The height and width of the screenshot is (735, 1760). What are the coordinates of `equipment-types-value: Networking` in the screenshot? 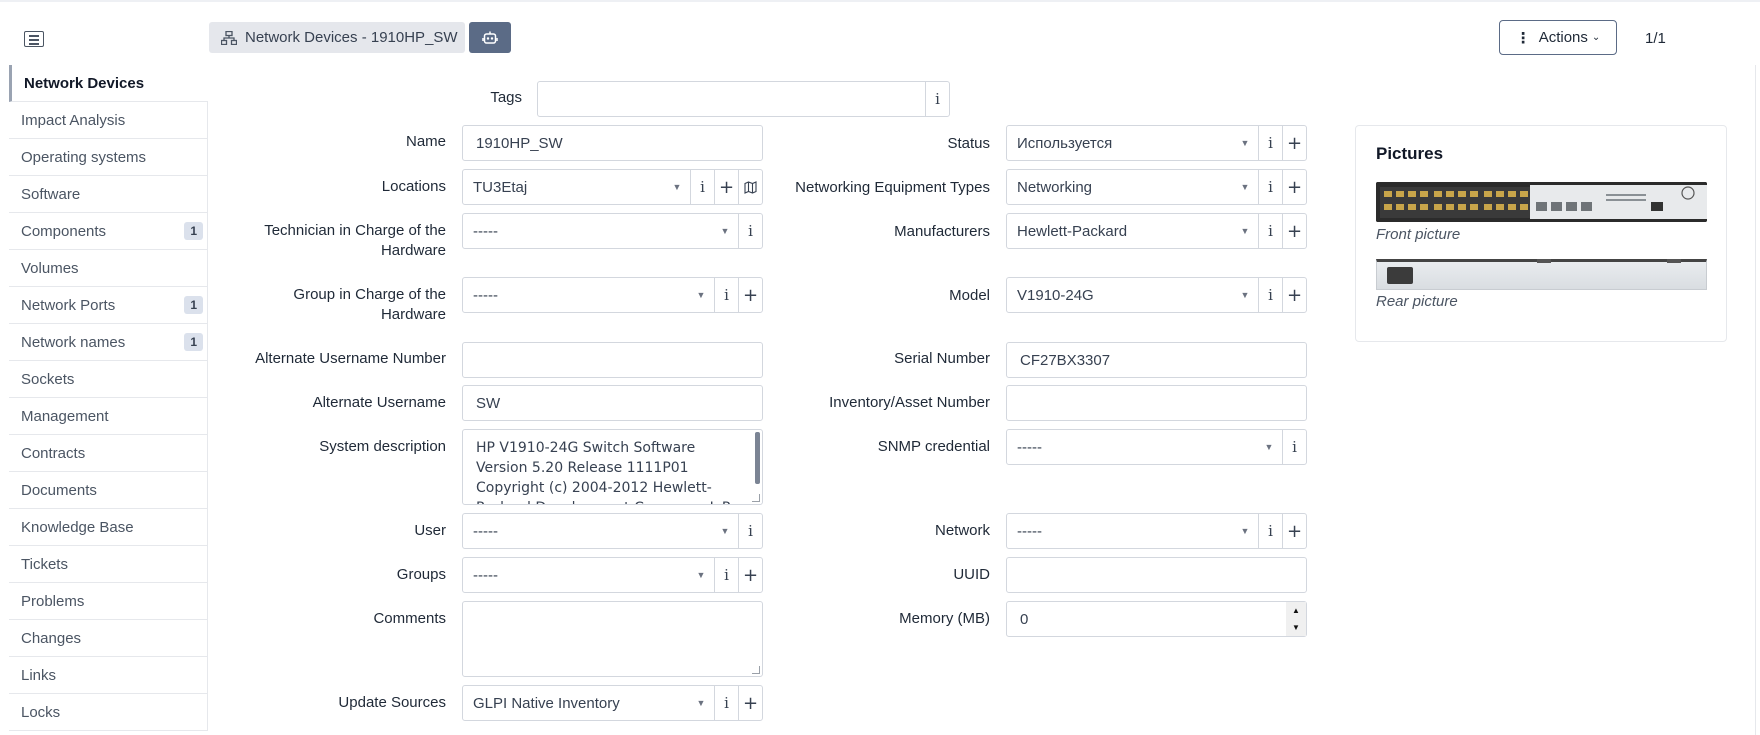 It's located at (1119, 187).